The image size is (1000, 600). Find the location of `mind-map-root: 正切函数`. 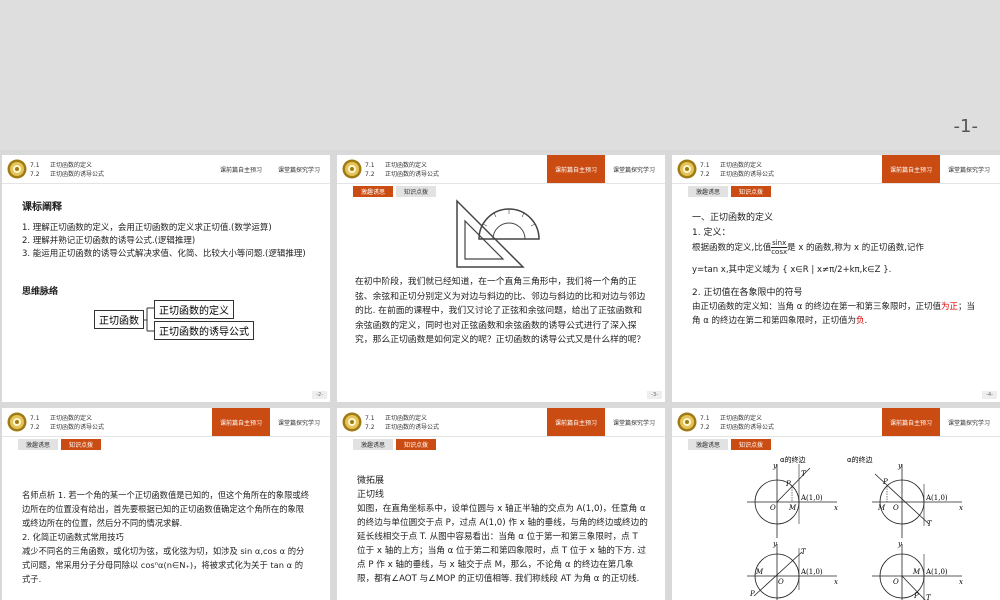

mind-map-root: 正切函数 is located at coordinates (119, 319).